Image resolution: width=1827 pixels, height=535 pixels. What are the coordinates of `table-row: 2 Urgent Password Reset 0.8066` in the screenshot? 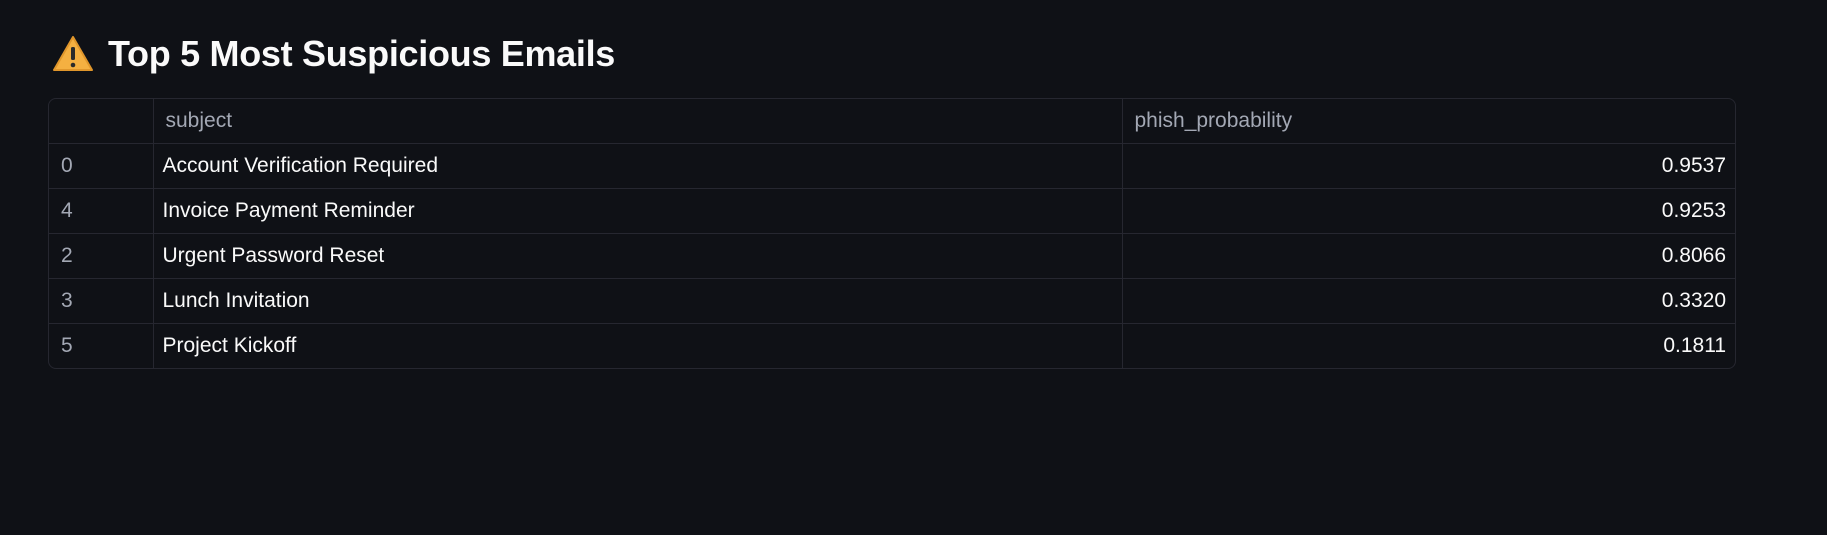 It's located at (892, 256).